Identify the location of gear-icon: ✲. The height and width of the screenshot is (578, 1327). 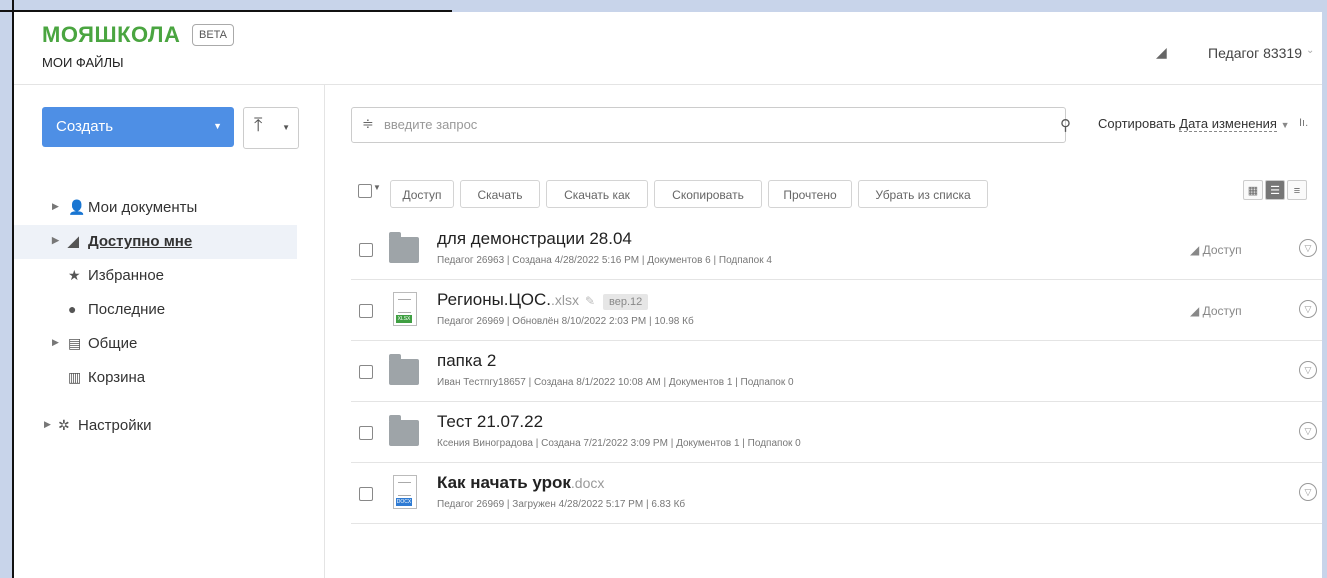
(64, 425).